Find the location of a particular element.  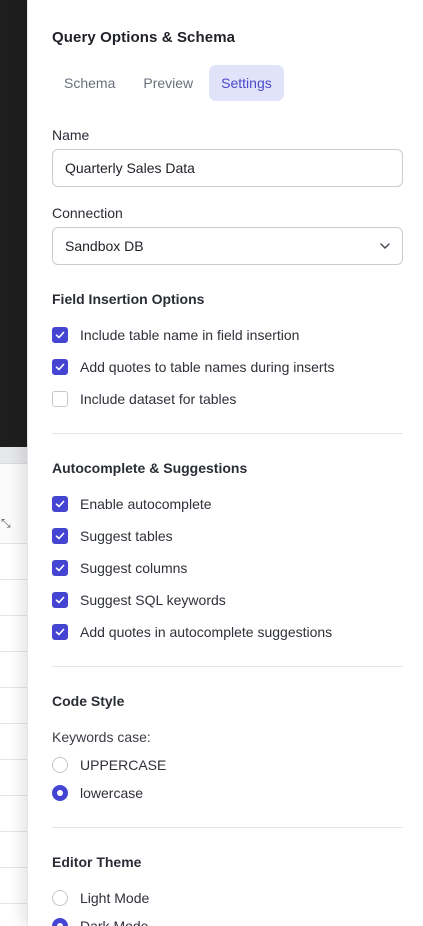

results-toolbar is located at coordinates (13, 455).